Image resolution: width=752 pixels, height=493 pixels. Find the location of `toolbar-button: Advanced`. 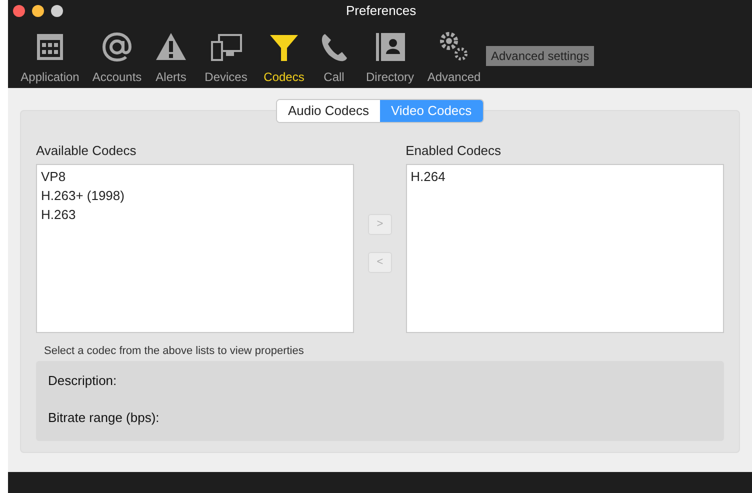

toolbar-button: Advanced is located at coordinates (454, 58).